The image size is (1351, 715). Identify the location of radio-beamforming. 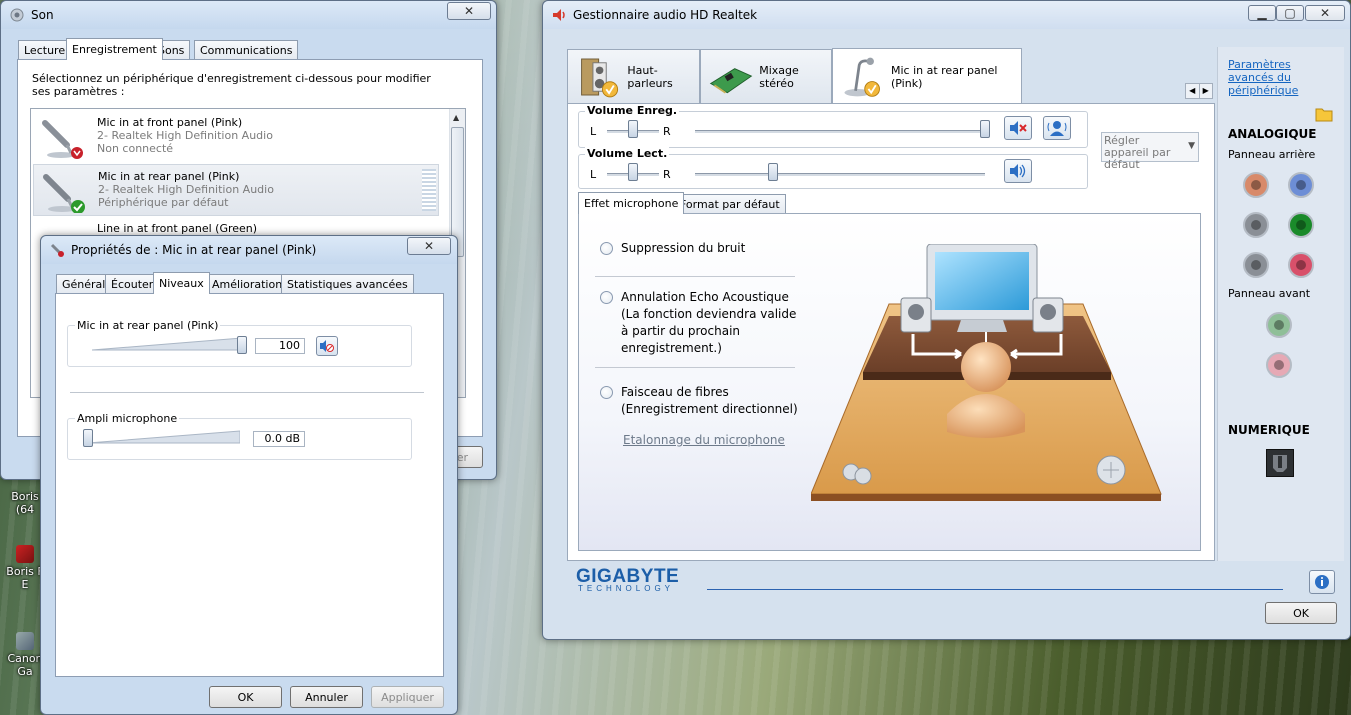
(606, 392).